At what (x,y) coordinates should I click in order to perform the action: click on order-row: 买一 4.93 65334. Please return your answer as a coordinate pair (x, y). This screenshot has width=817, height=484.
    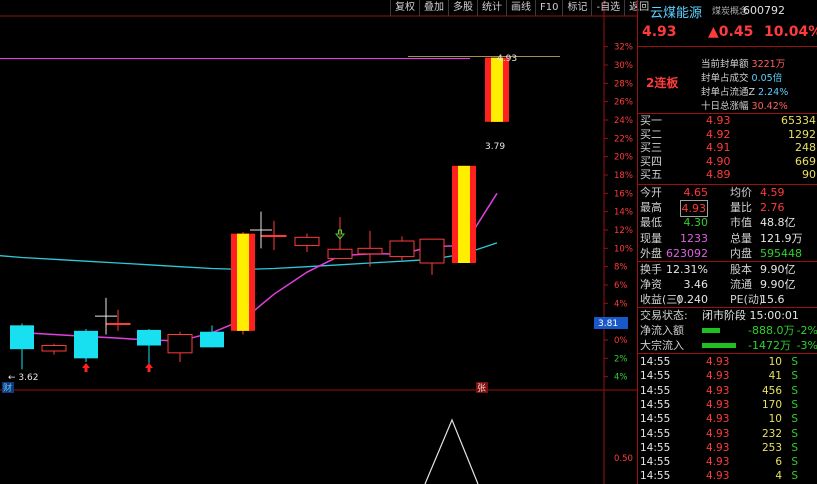
    Looking at the image, I should click on (727, 121).